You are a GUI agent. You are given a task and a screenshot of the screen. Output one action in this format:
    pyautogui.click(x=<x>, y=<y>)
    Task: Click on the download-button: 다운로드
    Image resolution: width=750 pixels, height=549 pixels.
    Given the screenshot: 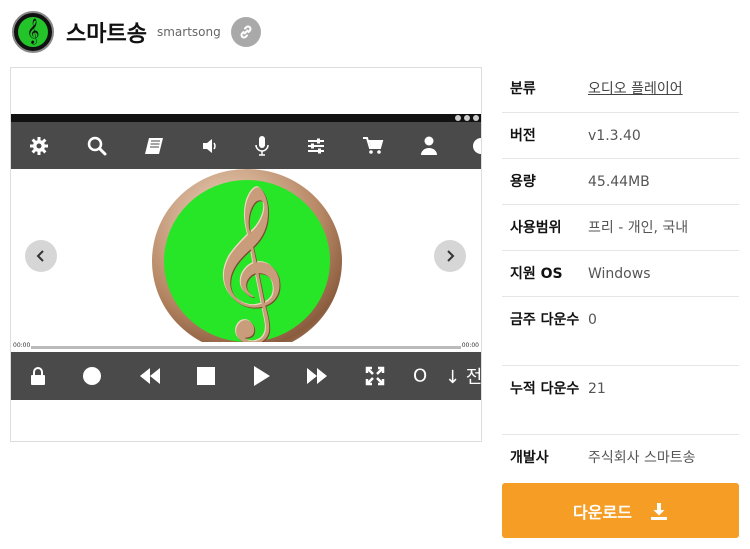 What is the action you would take?
    pyautogui.click(x=620, y=510)
    